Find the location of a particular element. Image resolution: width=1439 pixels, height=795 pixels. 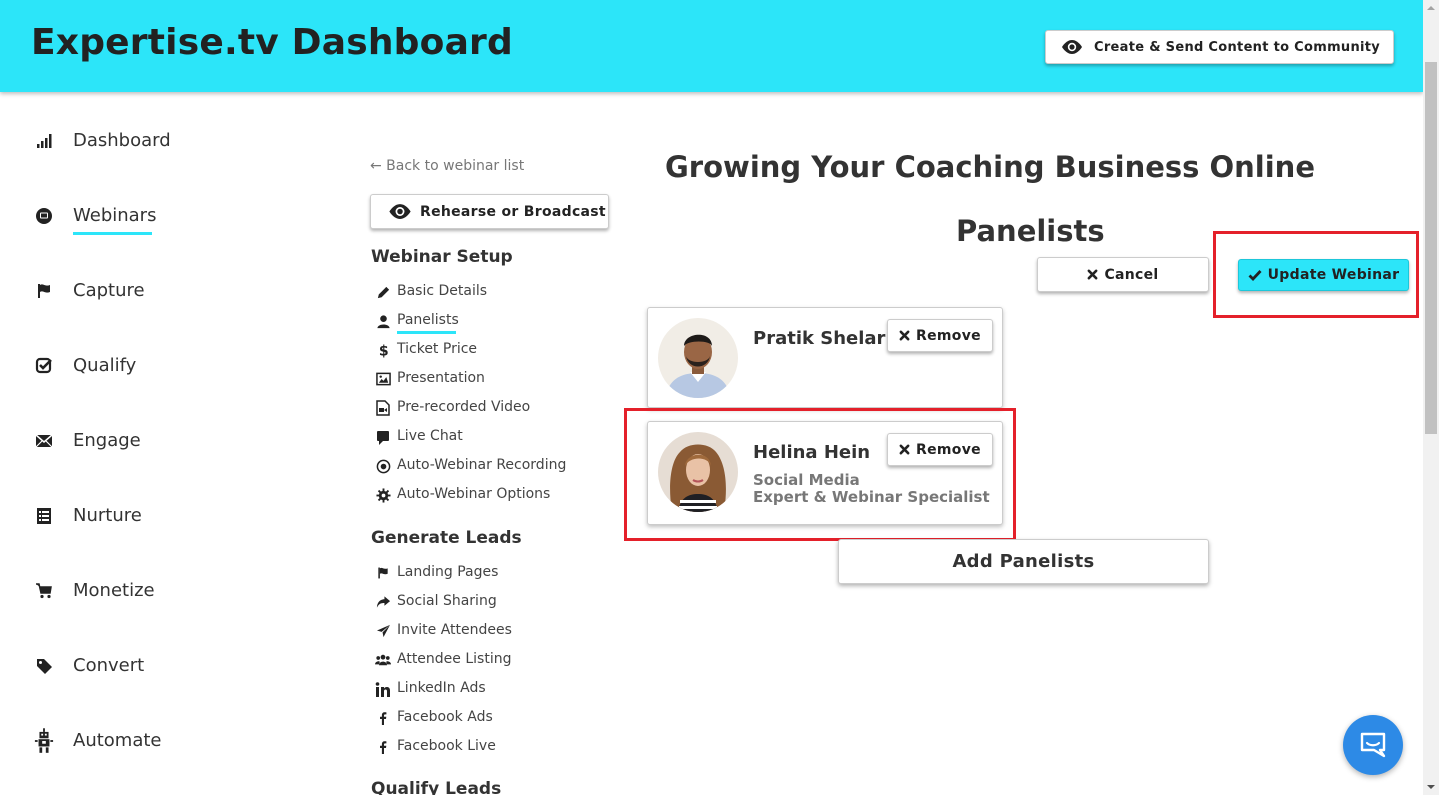

sidebar-item-label: Nurture is located at coordinates (107, 515).